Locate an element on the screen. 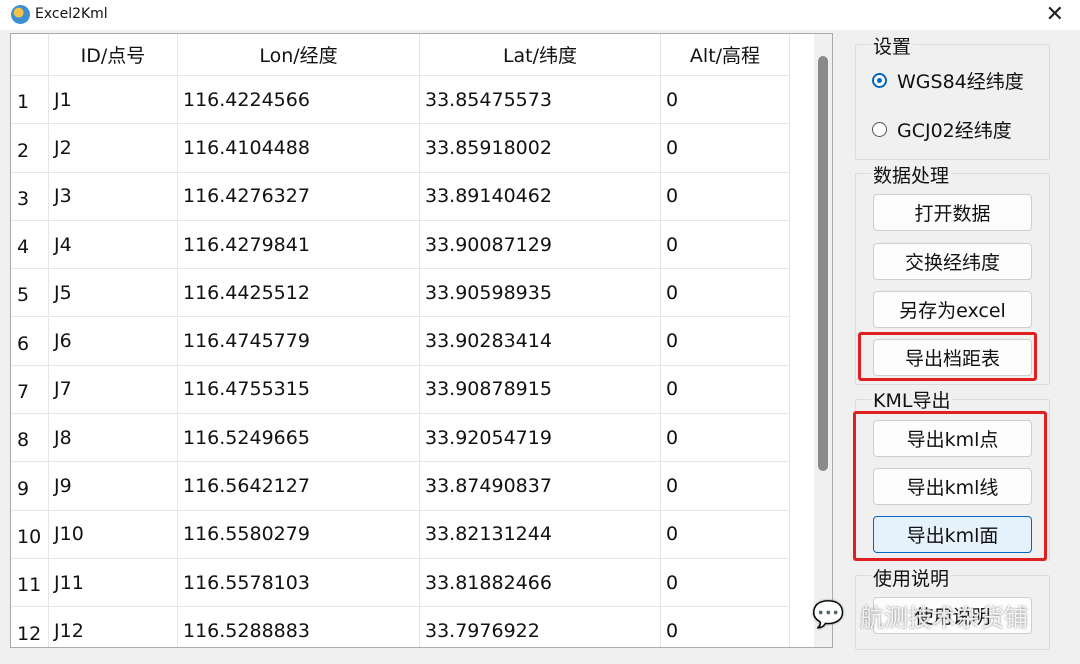  data-processing-label: 数据处理 is located at coordinates (911, 174).